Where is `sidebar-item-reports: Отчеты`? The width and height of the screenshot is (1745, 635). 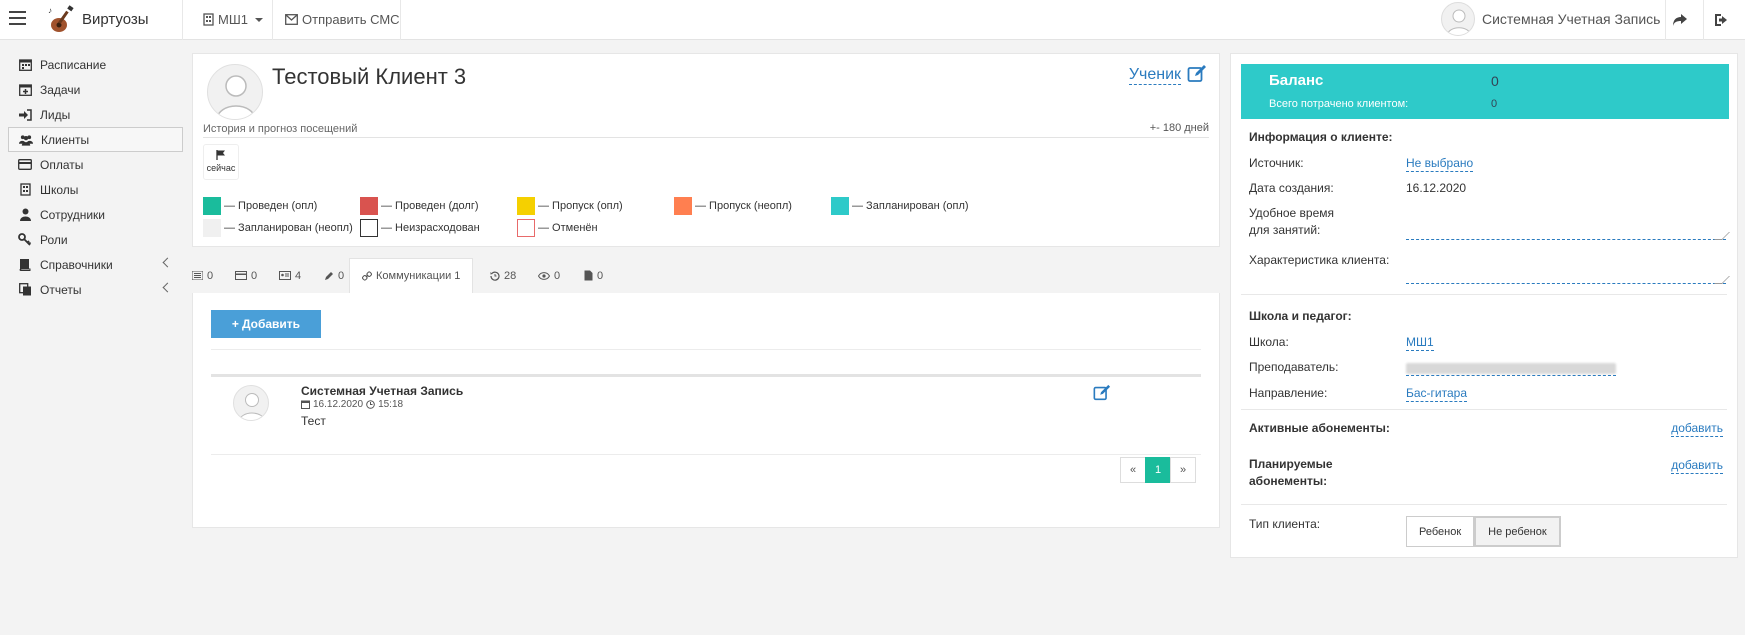 sidebar-item-reports: Отчеты is located at coordinates (95, 289).